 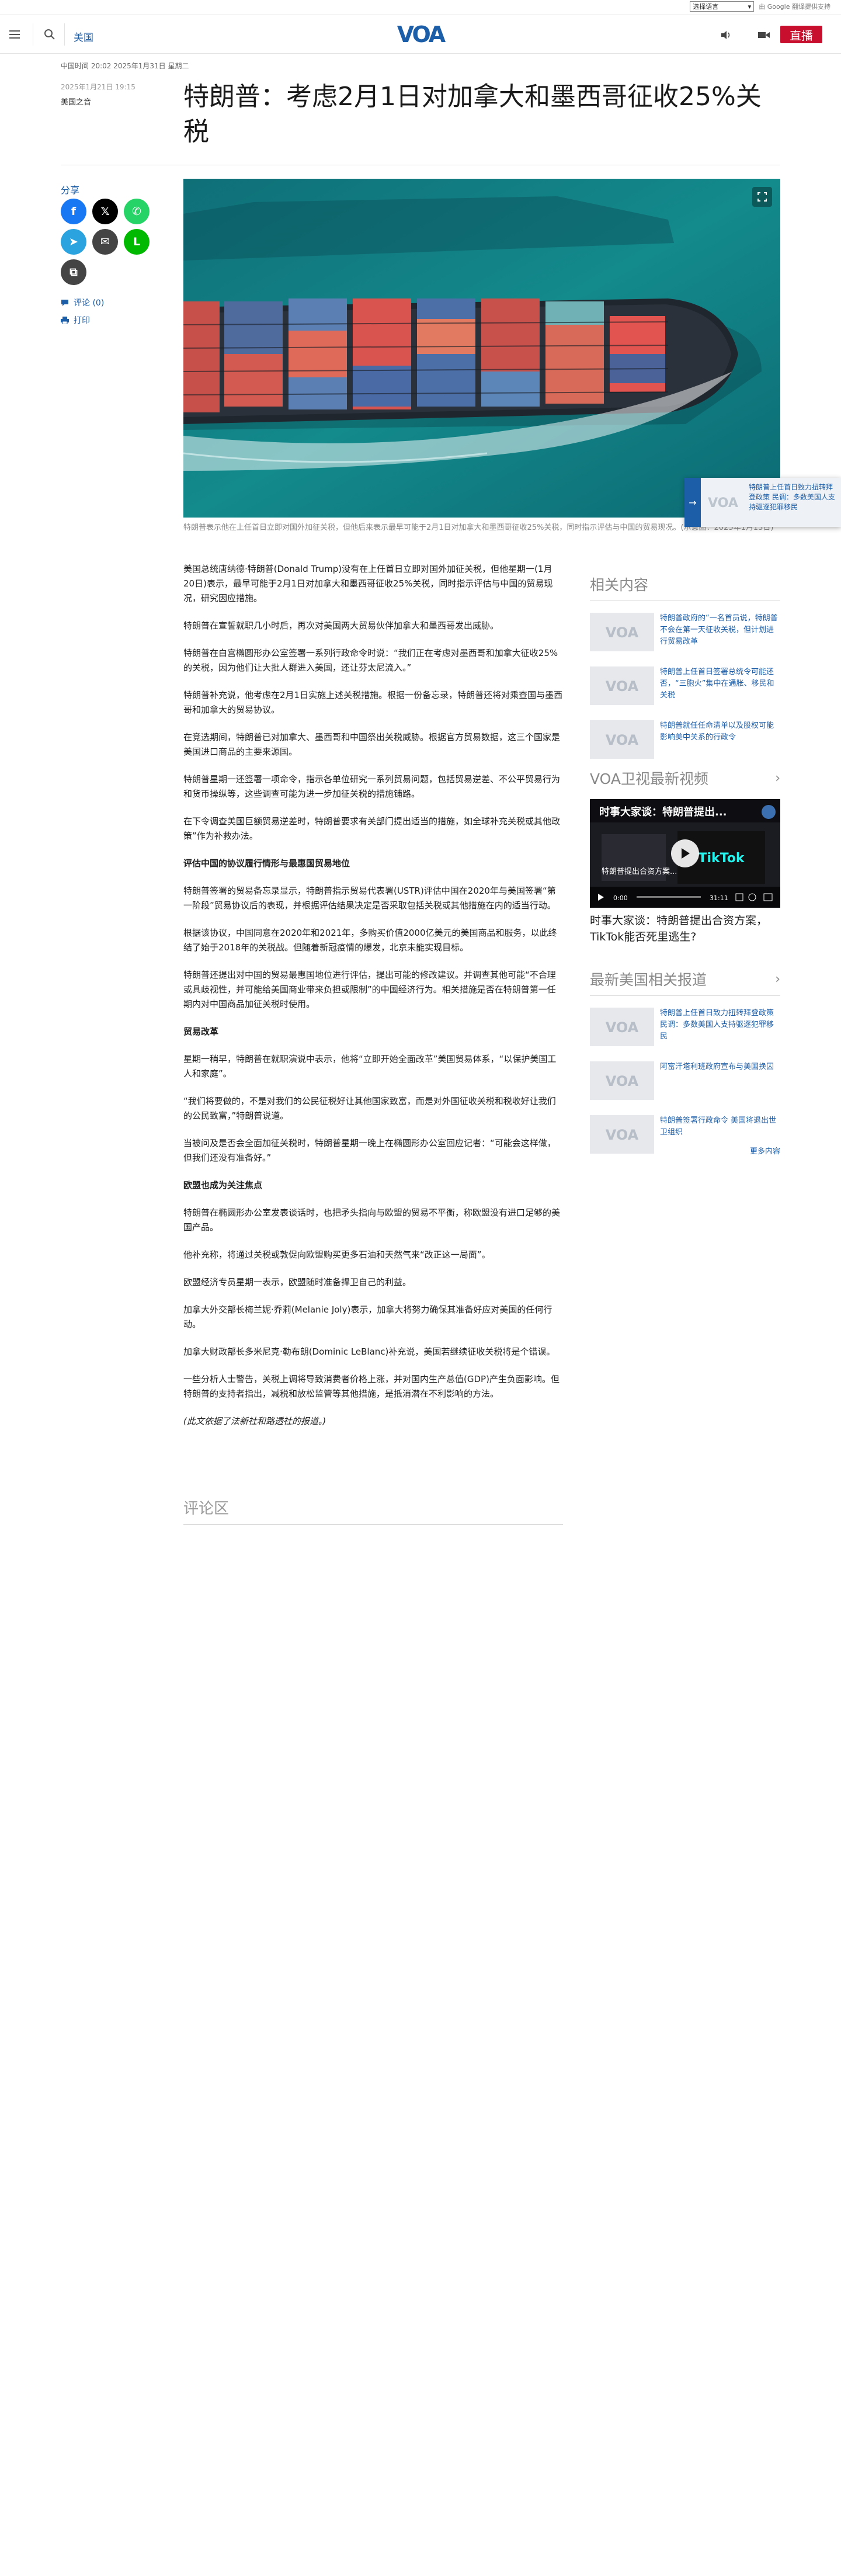 I want to click on telegram-share-button: ➤, so click(x=73, y=242).